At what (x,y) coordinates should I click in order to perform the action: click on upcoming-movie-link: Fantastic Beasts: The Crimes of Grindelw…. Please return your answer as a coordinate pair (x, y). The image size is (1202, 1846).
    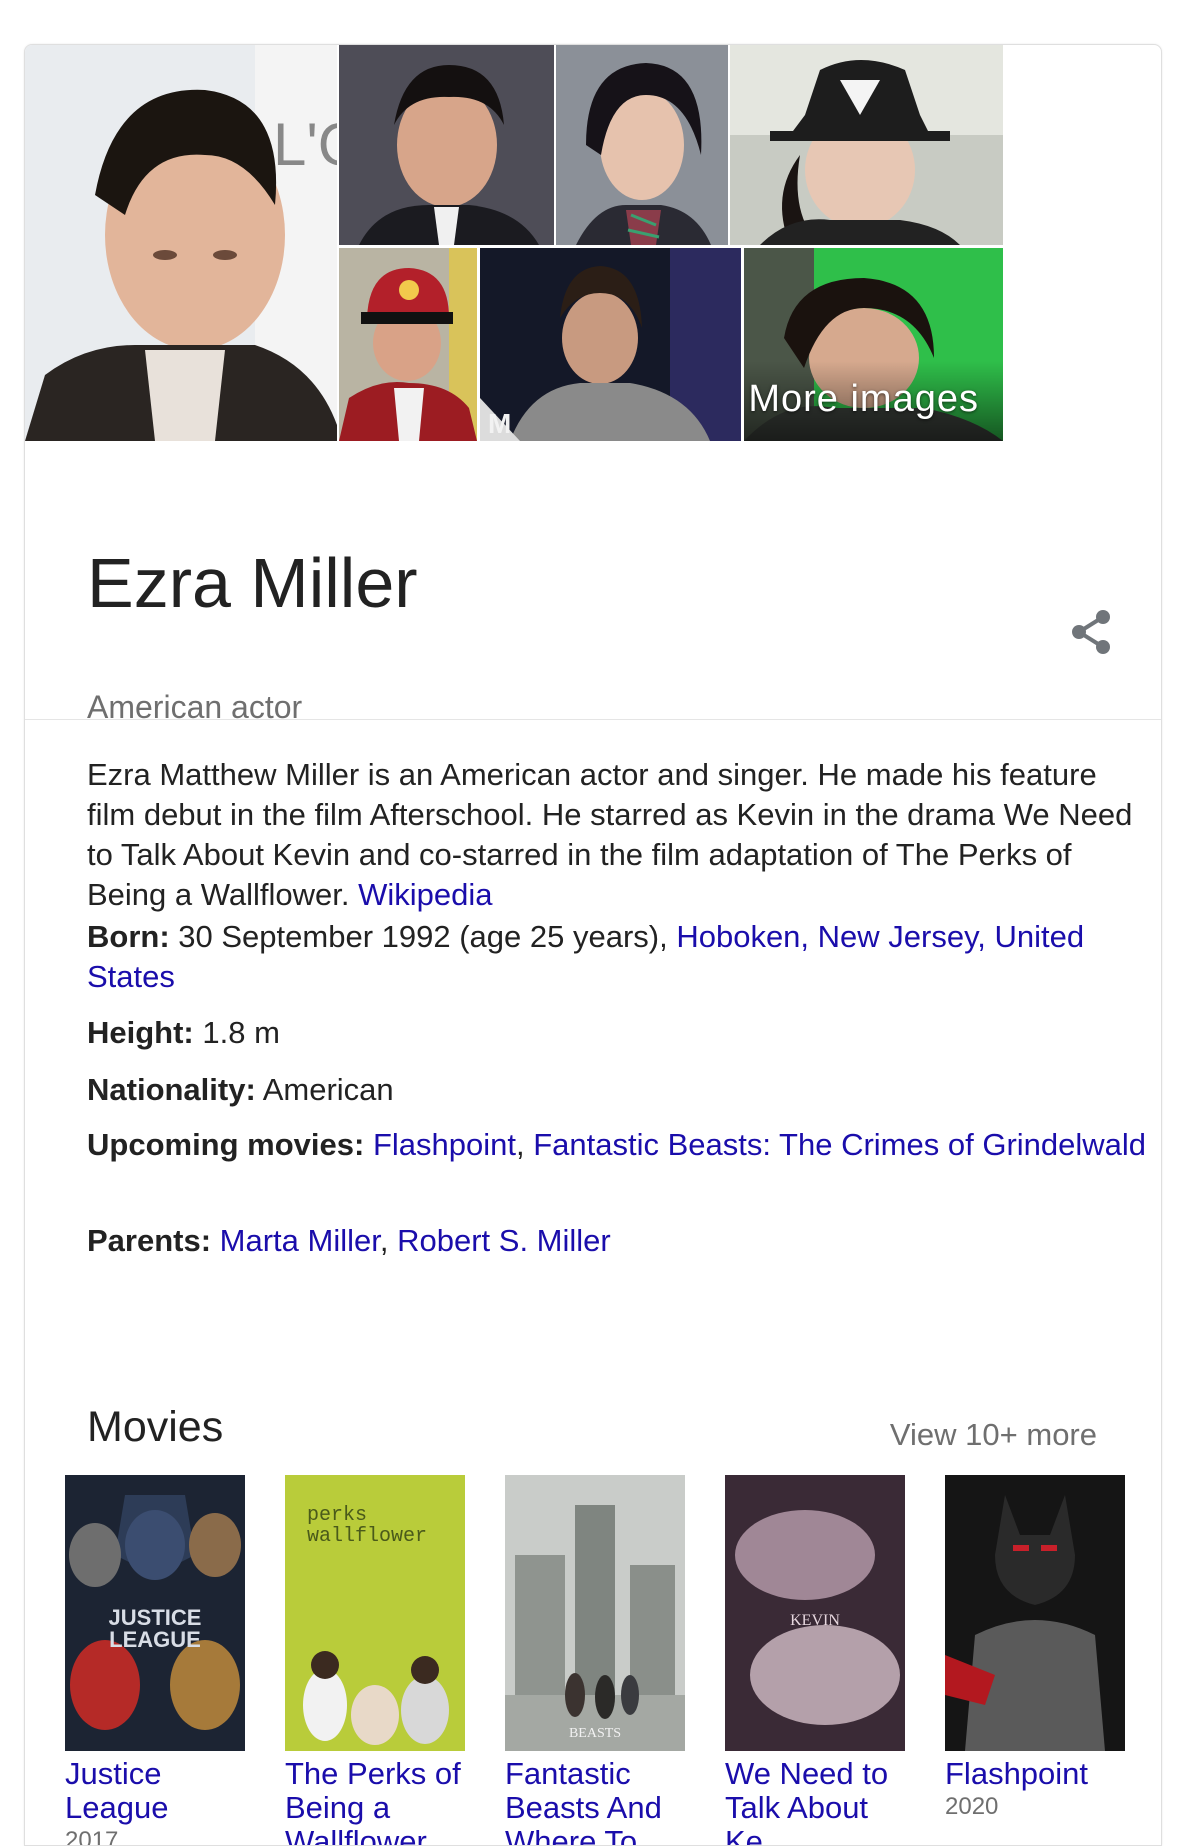
    Looking at the image, I should click on (839, 1144).